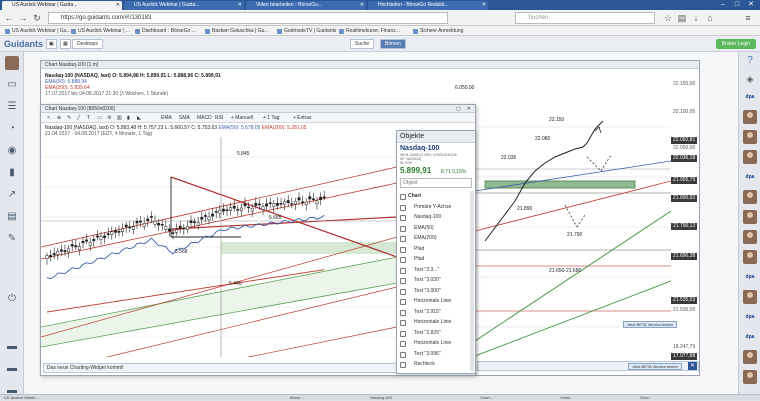 This screenshot has width=760, height=401. What do you see at coordinates (128, 118) in the screenshot?
I see `candles-icon: ▮` at bounding box center [128, 118].